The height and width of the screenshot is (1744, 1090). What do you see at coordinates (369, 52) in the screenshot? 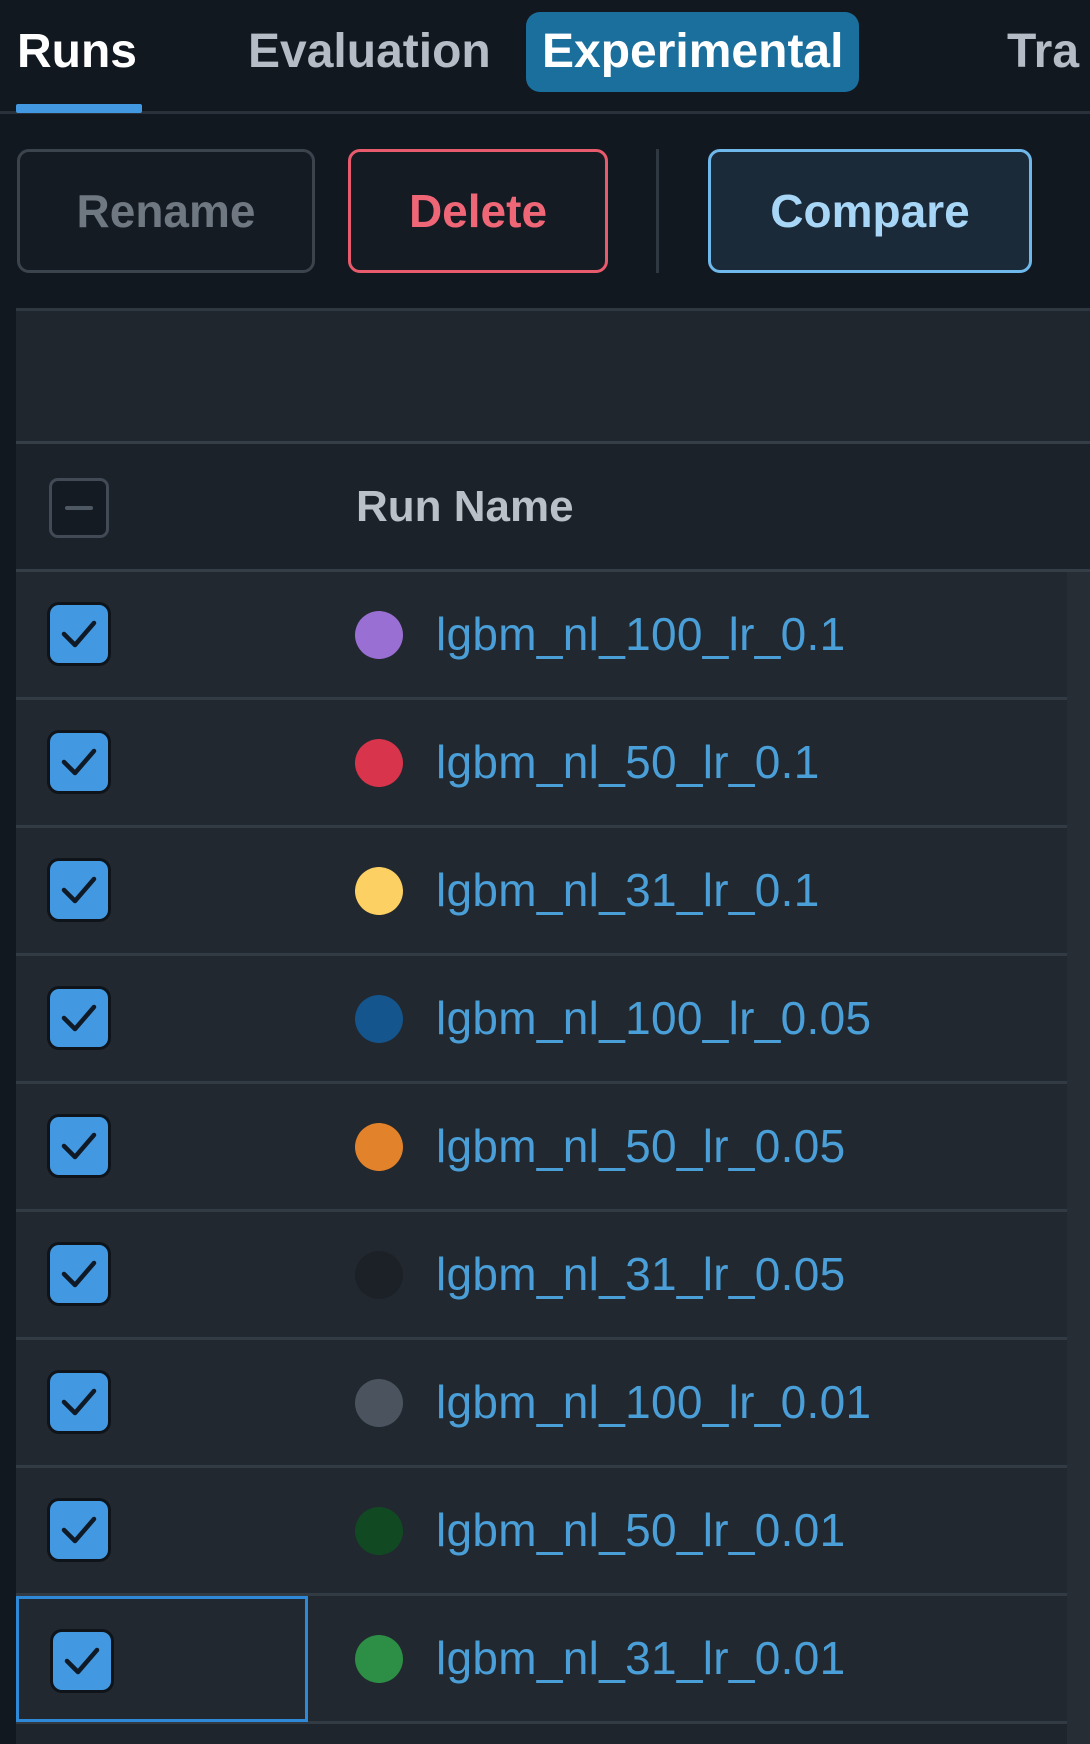
I see `tab-evaluation: Evaluation` at bounding box center [369, 52].